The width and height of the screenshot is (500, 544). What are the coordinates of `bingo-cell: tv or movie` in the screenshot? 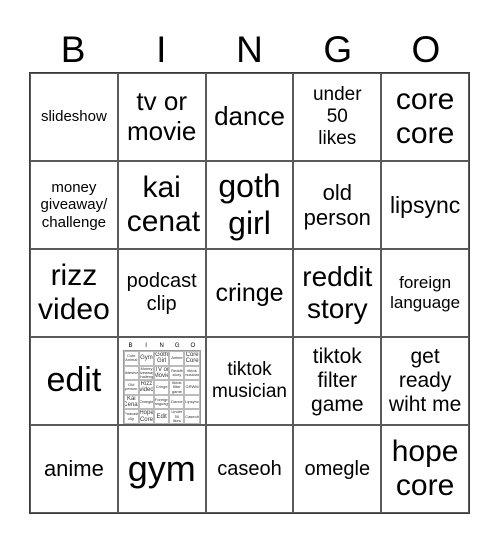 It's located at (161, 117).